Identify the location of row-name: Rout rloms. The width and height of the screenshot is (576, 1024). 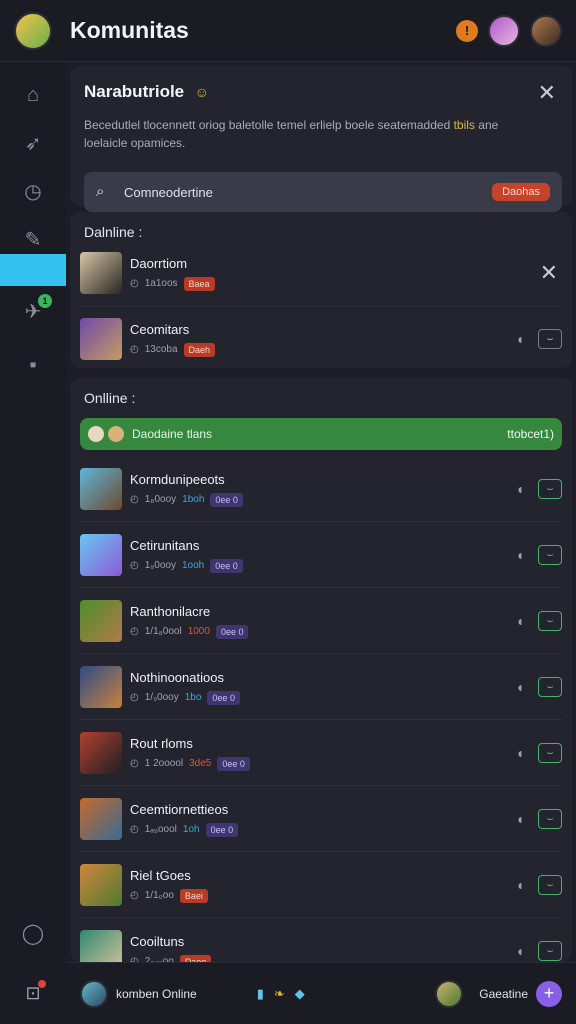
(161, 743).